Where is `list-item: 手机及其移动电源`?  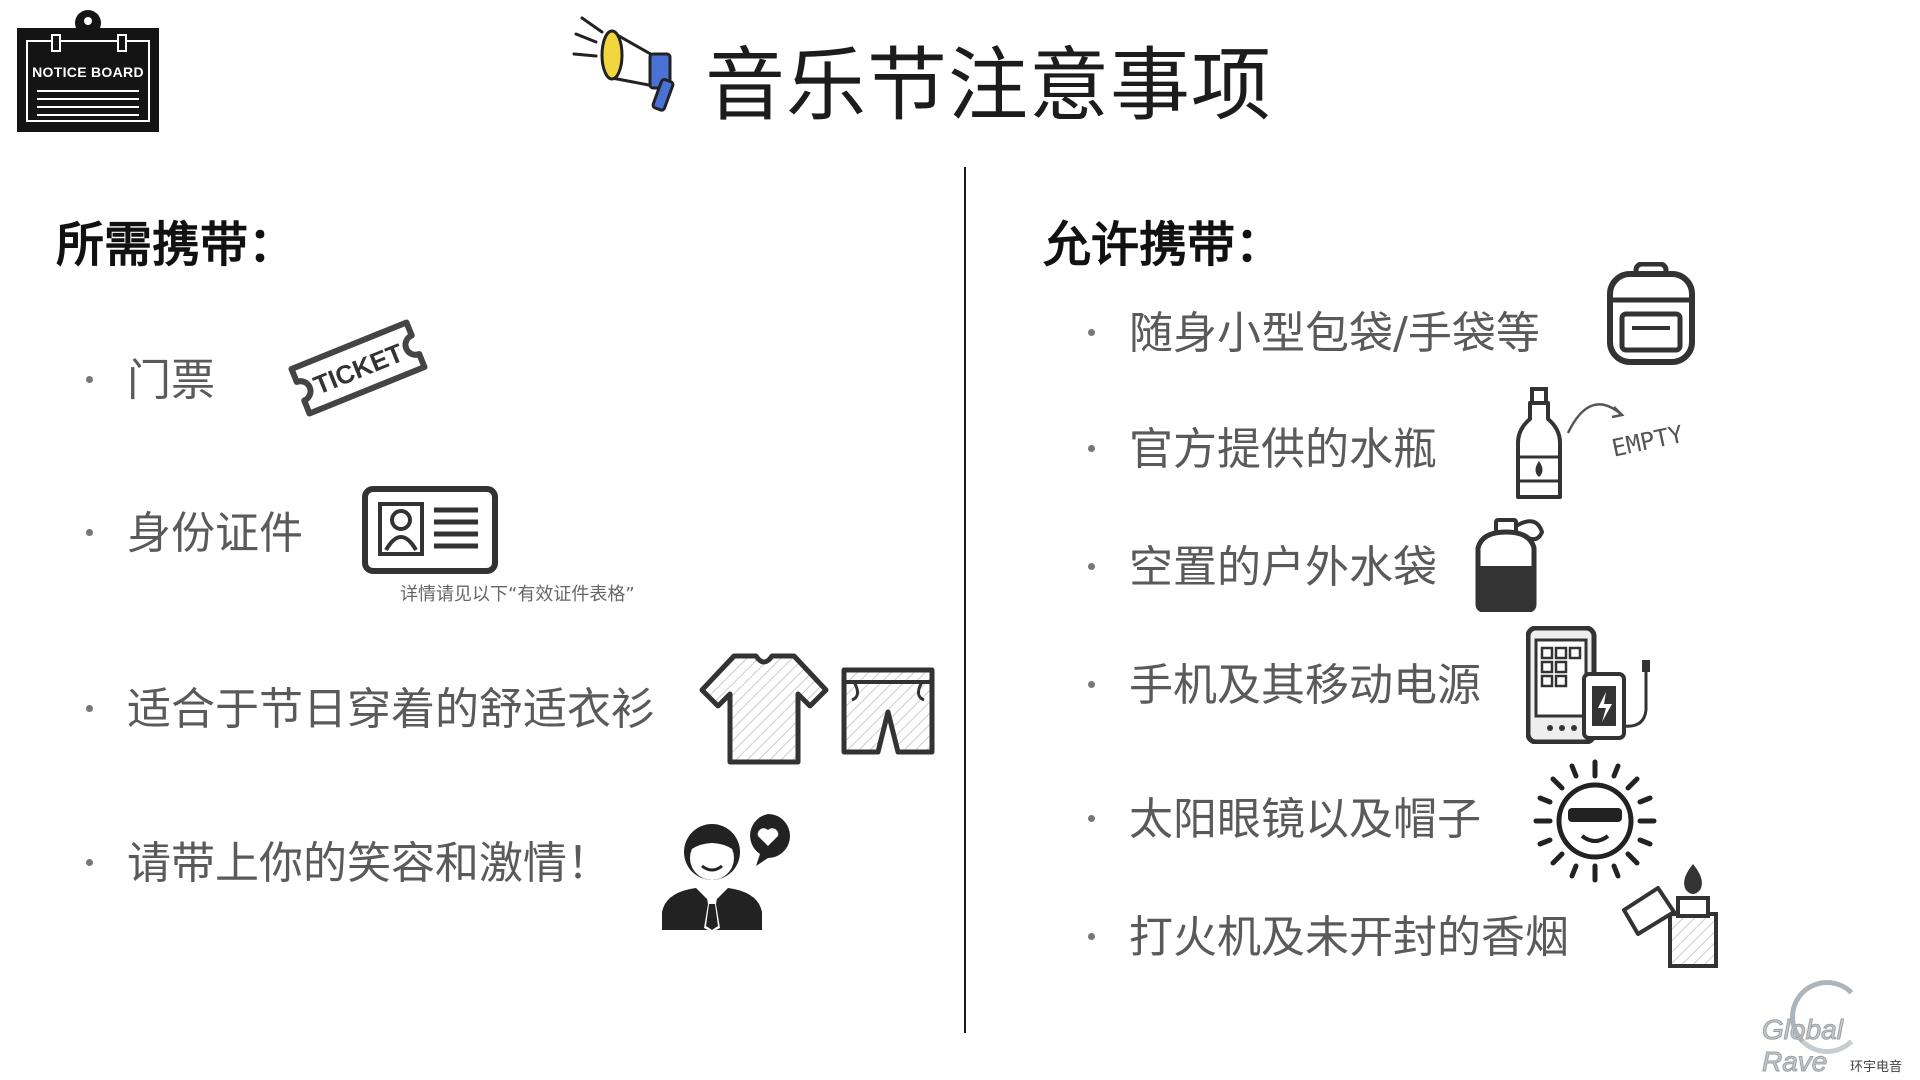
list-item: 手机及其移动电源 is located at coordinates (1284, 686).